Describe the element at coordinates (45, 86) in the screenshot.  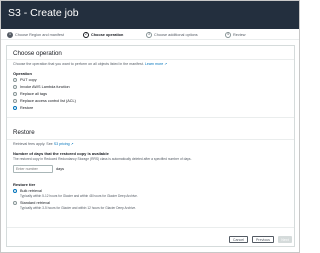
I see `radio-label: Invoke AWS Lambda function` at that location.